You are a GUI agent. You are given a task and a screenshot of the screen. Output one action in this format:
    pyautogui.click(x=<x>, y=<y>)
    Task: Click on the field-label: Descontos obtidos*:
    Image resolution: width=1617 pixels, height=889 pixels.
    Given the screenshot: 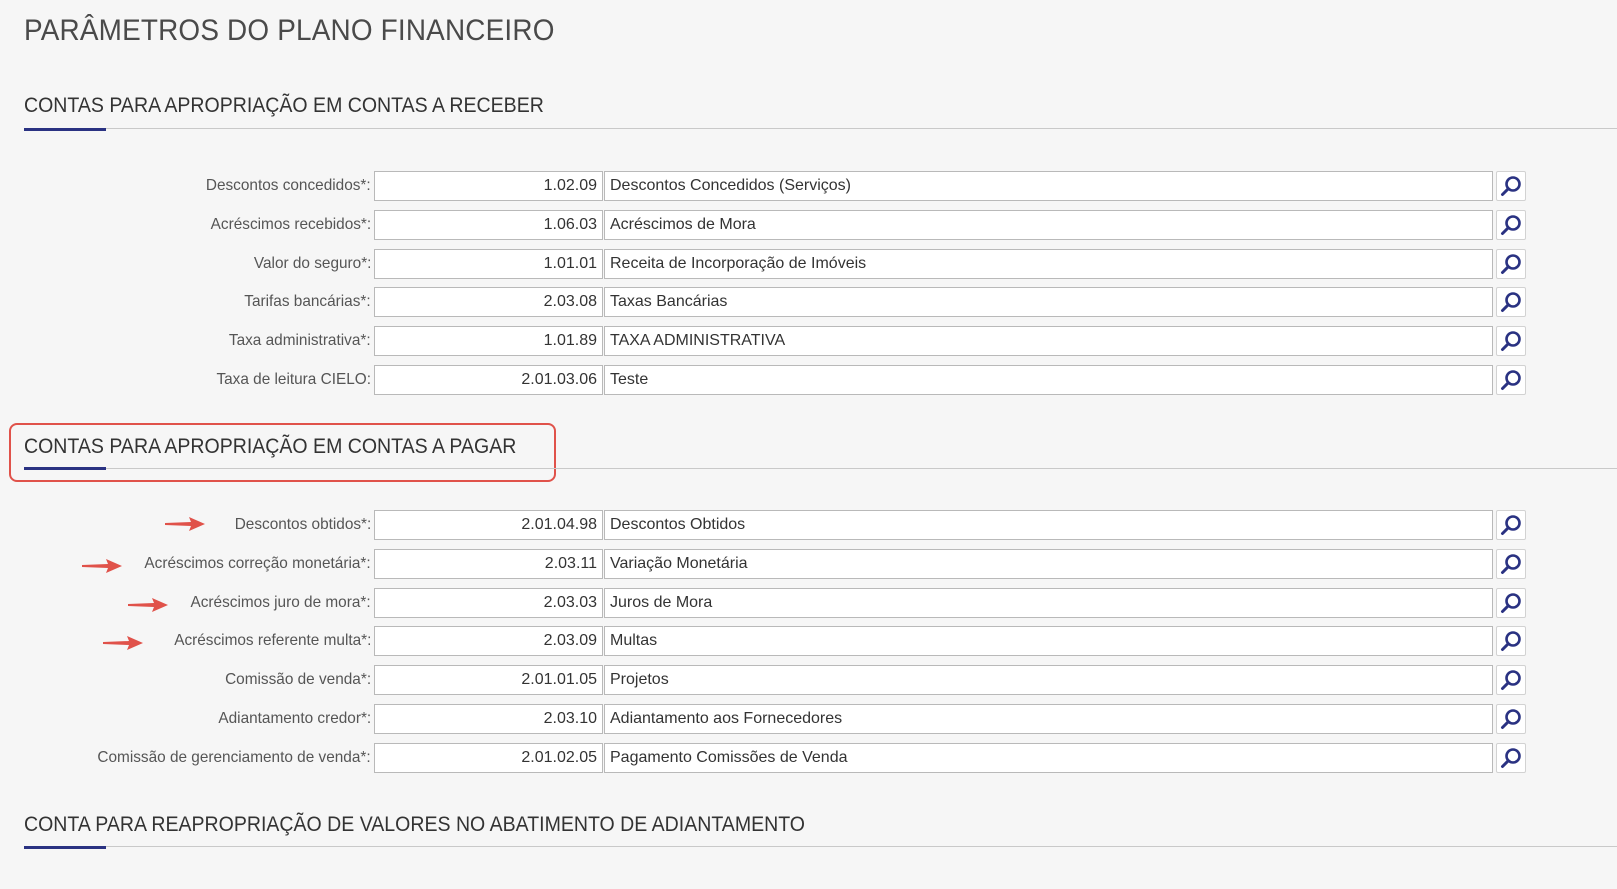 What is the action you would take?
    pyautogui.click(x=302, y=524)
    